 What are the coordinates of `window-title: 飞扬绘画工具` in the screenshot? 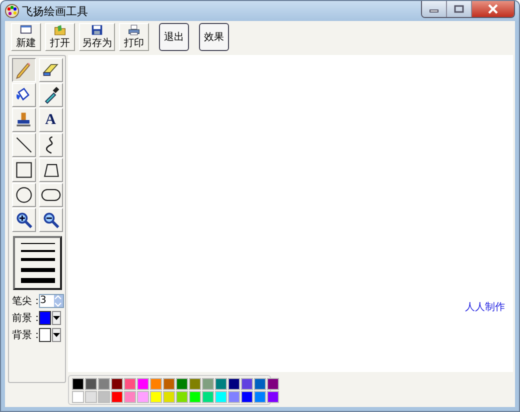 It's located at (55, 11).